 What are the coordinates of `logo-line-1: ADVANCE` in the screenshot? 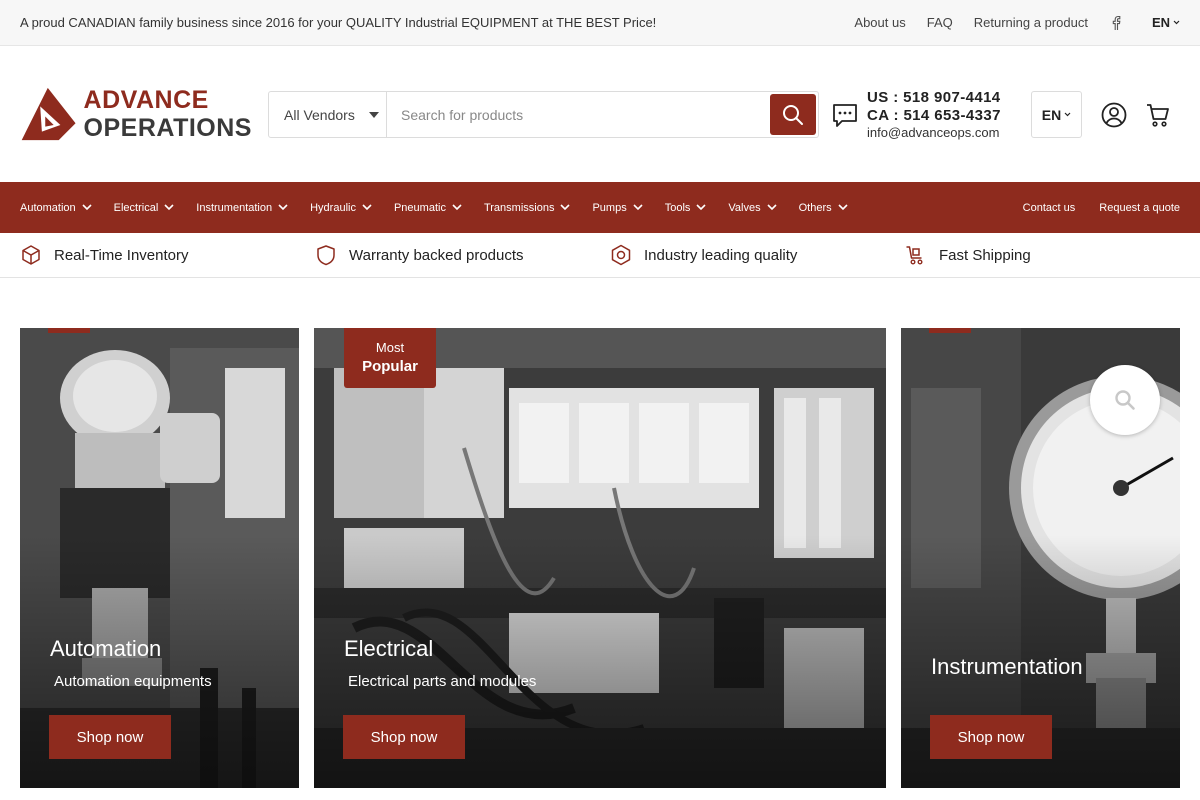 It's located at (146, 99).